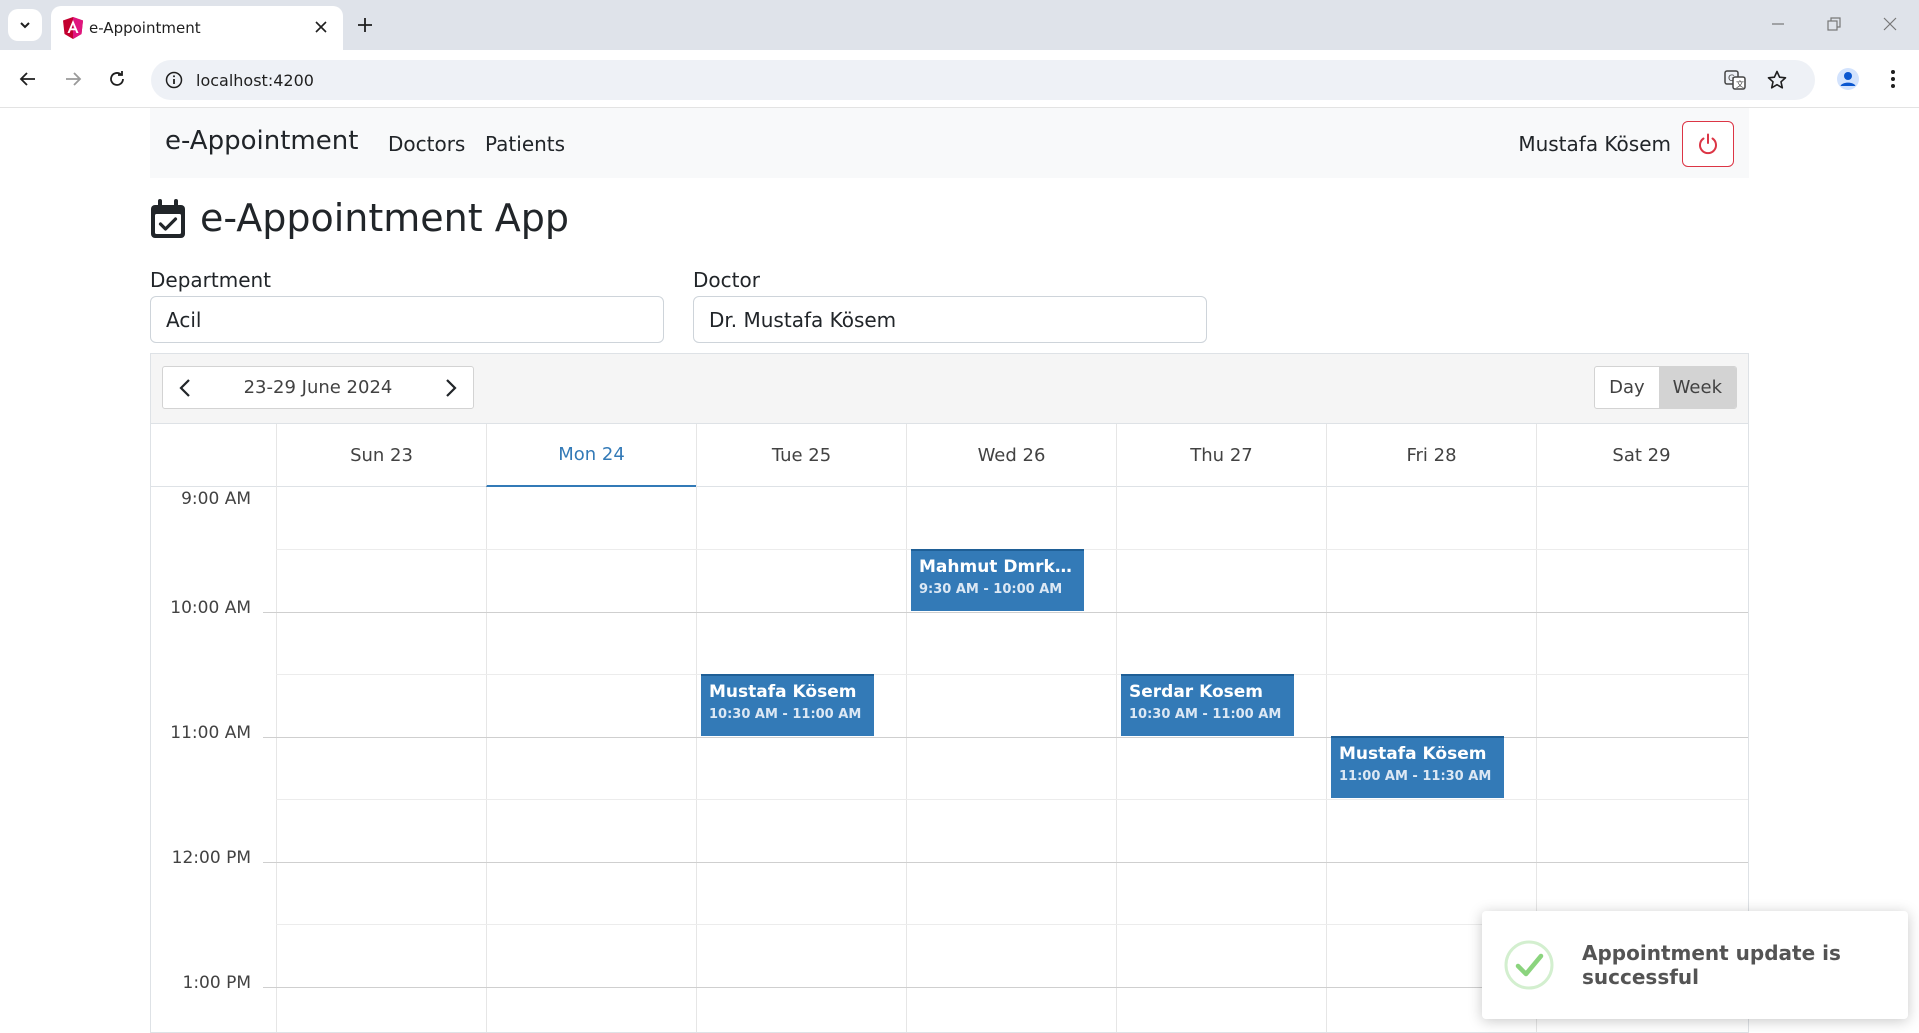 The image size is (1919, 1033). What do you see at coordinates (255, 80) in the screenshot?
I see `url-text: localhost:4200` at bounding box center [255, 80].